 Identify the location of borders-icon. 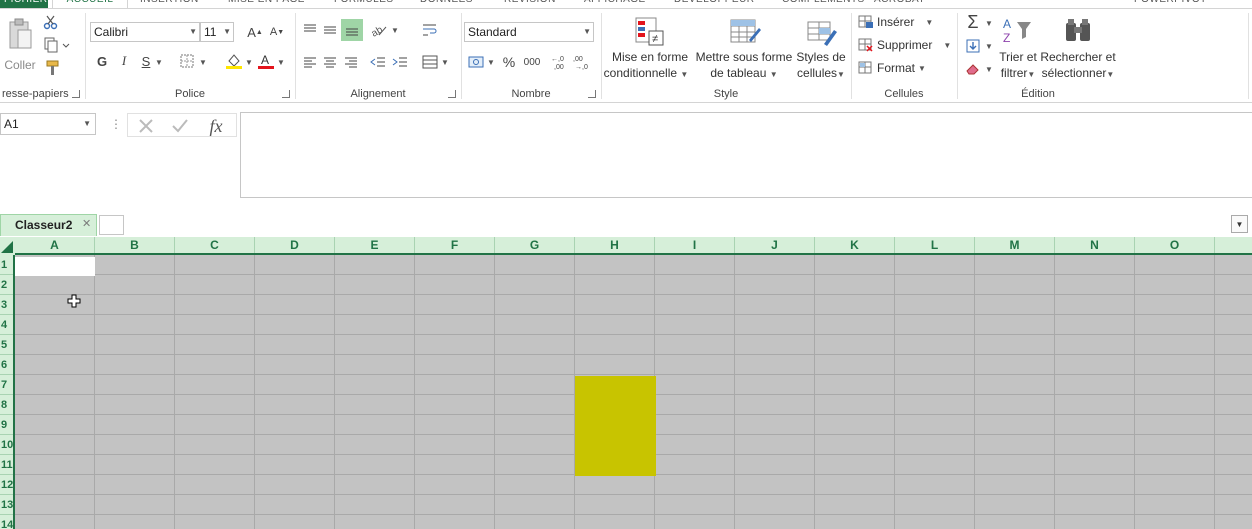
(187, 61).